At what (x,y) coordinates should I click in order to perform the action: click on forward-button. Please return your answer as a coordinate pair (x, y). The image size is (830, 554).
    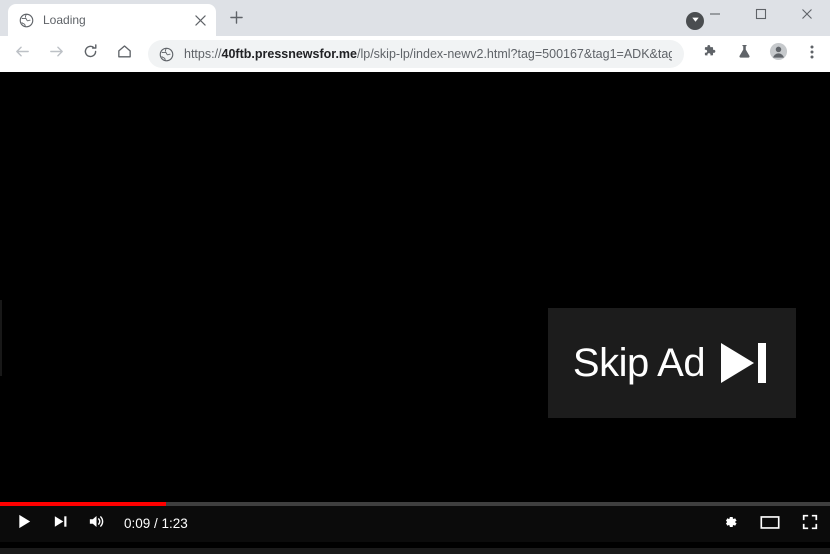
    Looking at the image, I should click on (56, 54).